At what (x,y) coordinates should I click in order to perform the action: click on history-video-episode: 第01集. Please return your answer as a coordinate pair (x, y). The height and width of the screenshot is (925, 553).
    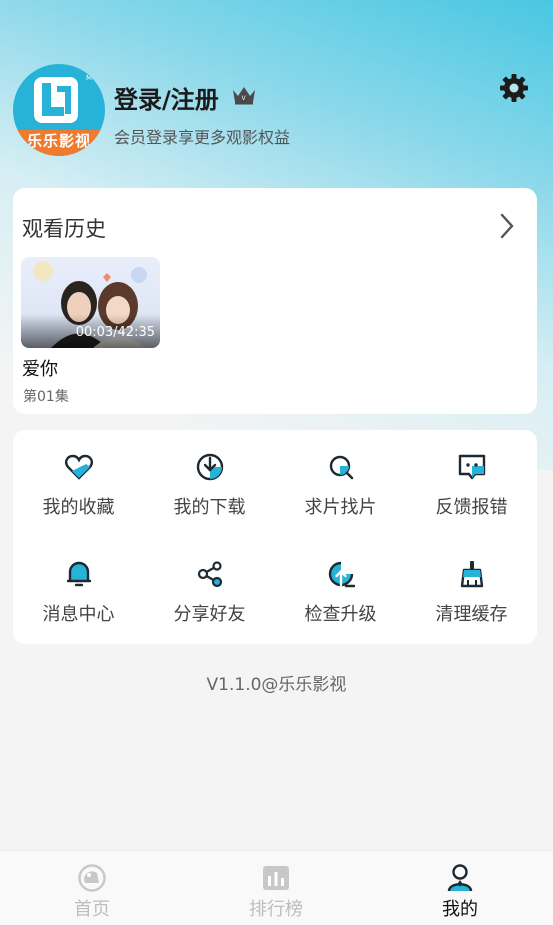
    Looking at the image, I should click on (46, 397).